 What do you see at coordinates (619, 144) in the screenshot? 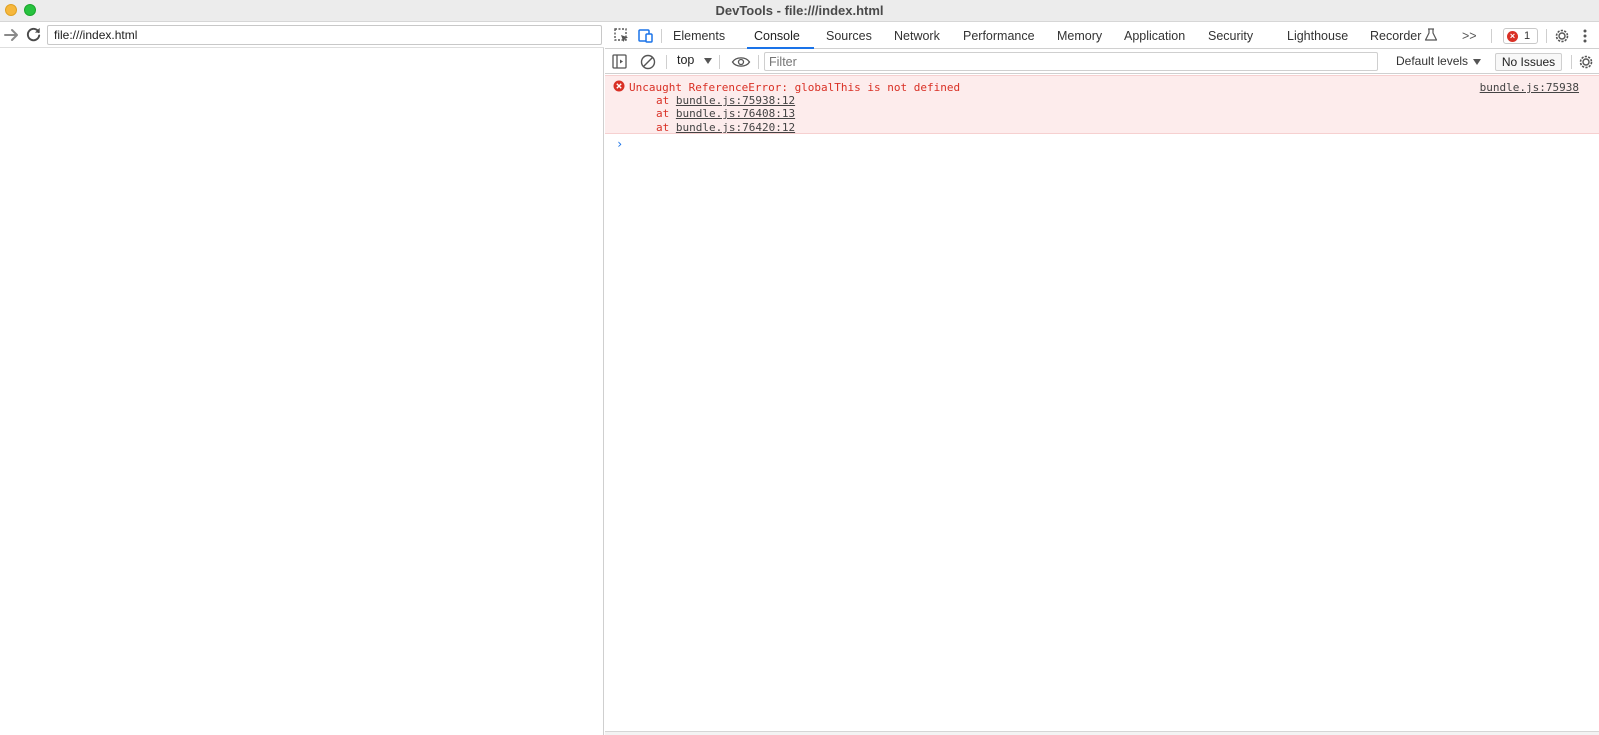
I see `console-prompt: ›` at bounding box center [619, 144].